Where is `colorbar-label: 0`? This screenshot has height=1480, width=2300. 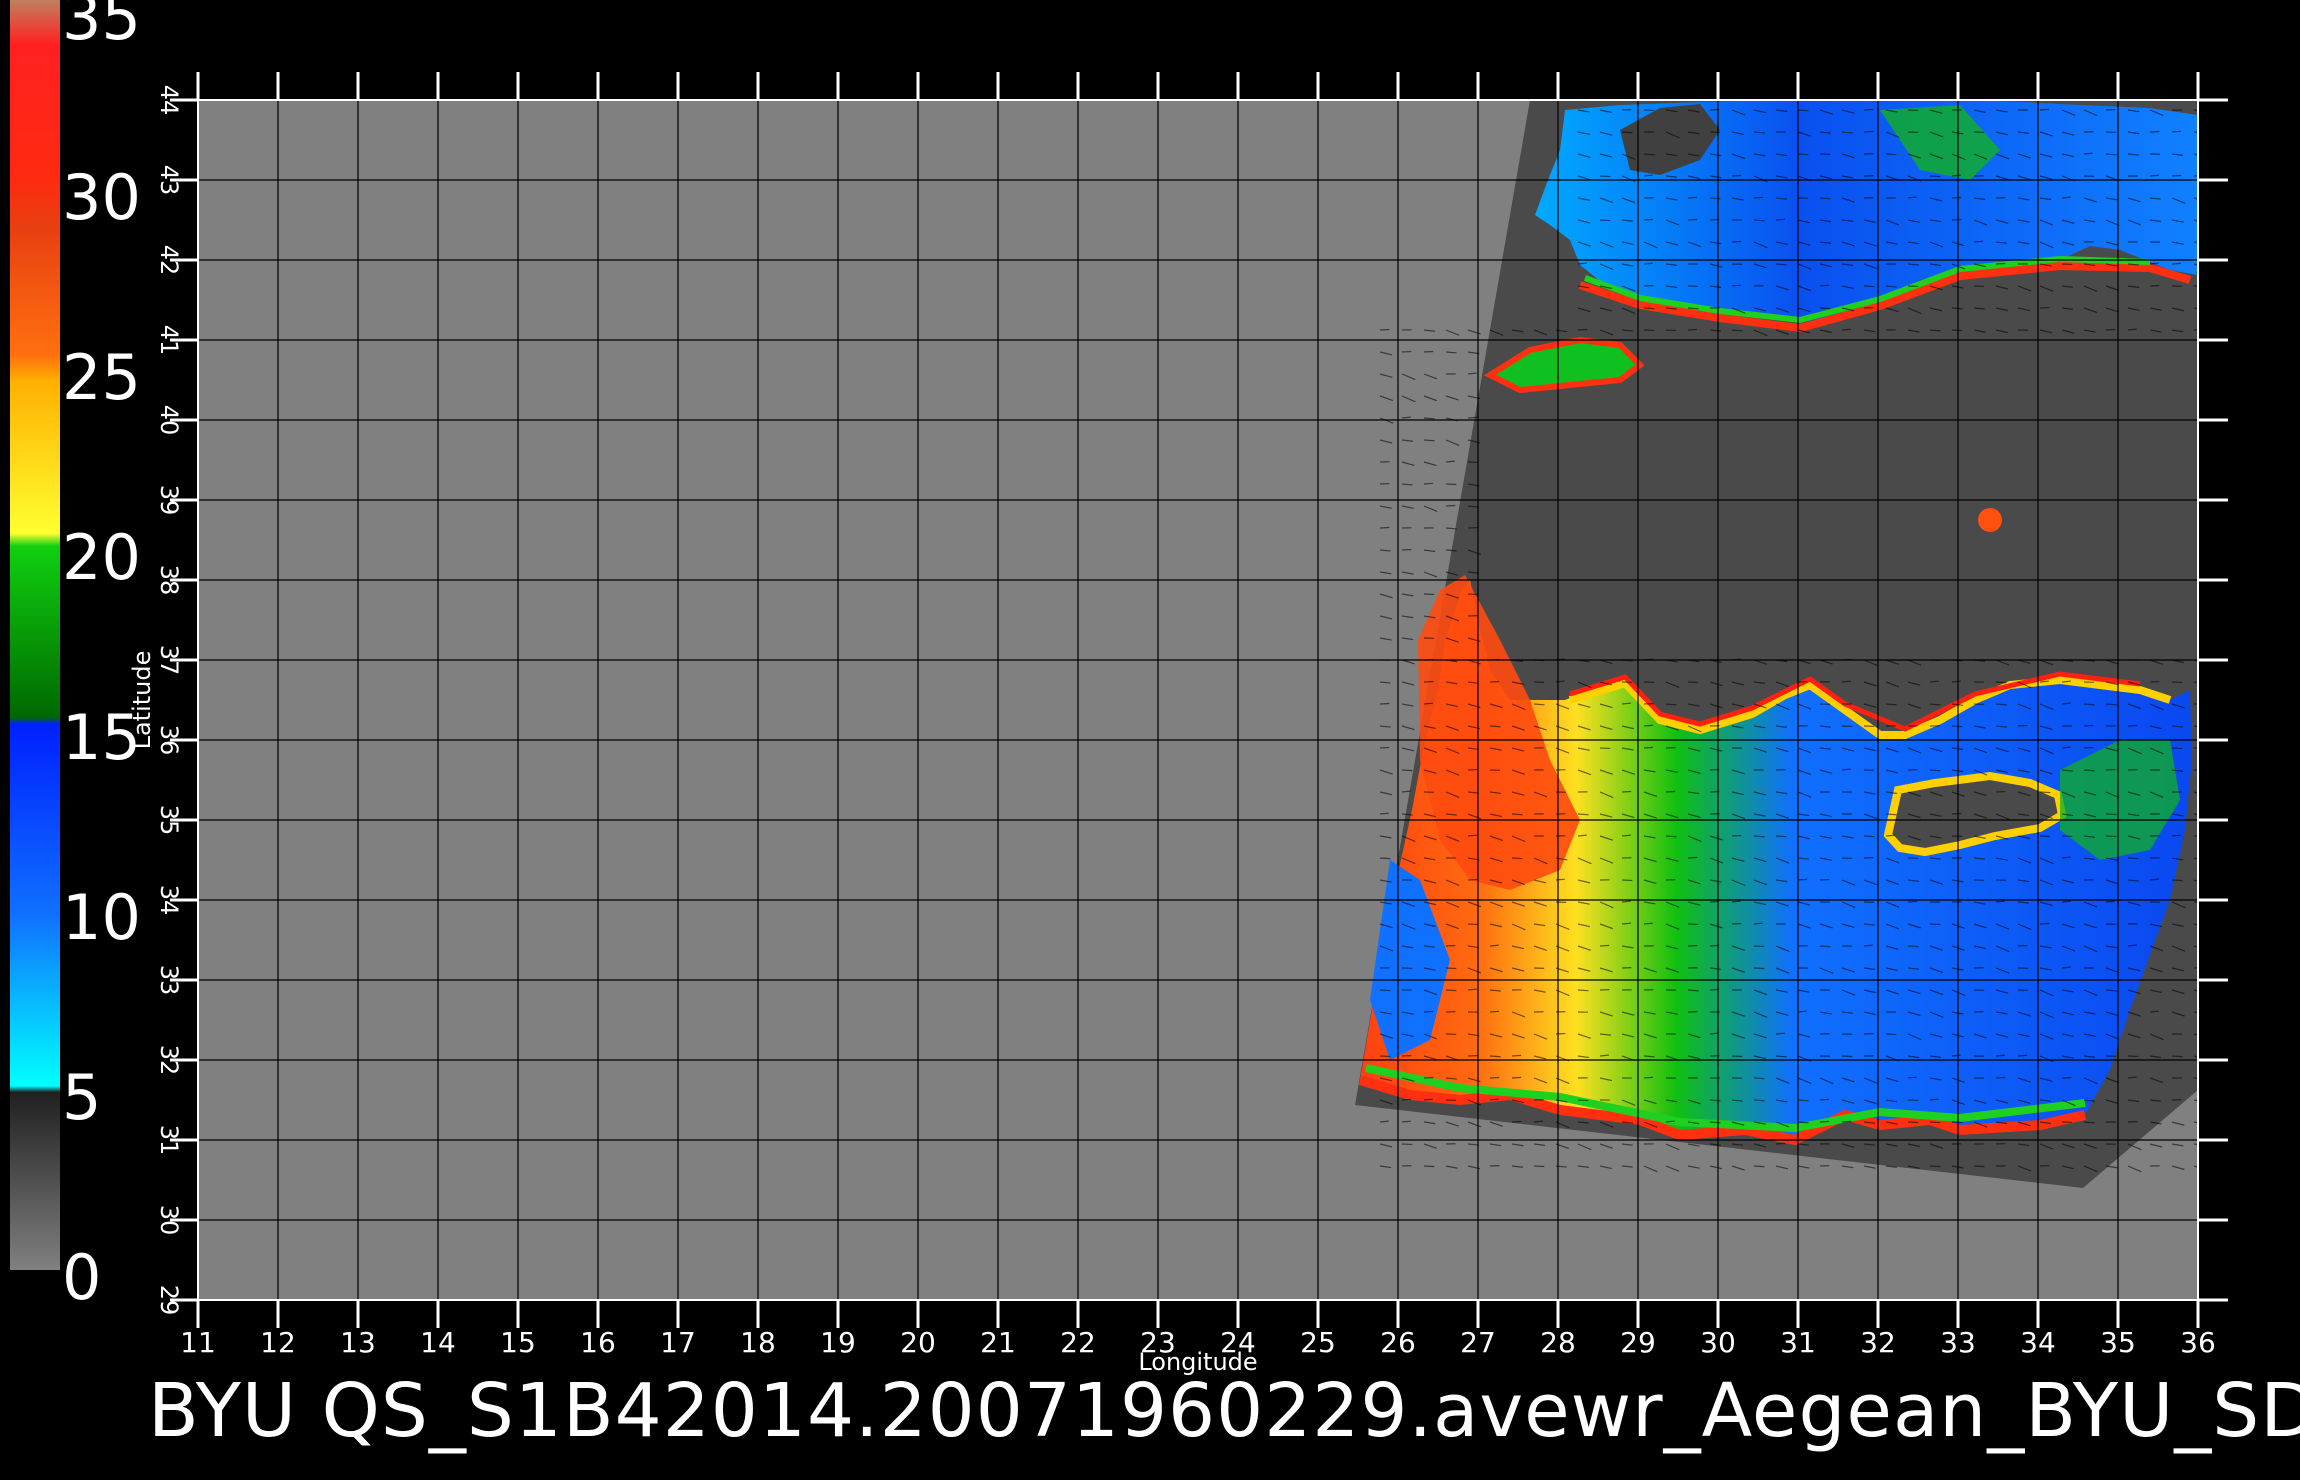 colorbar-label: 0 is located at coordinates (81, 1277).